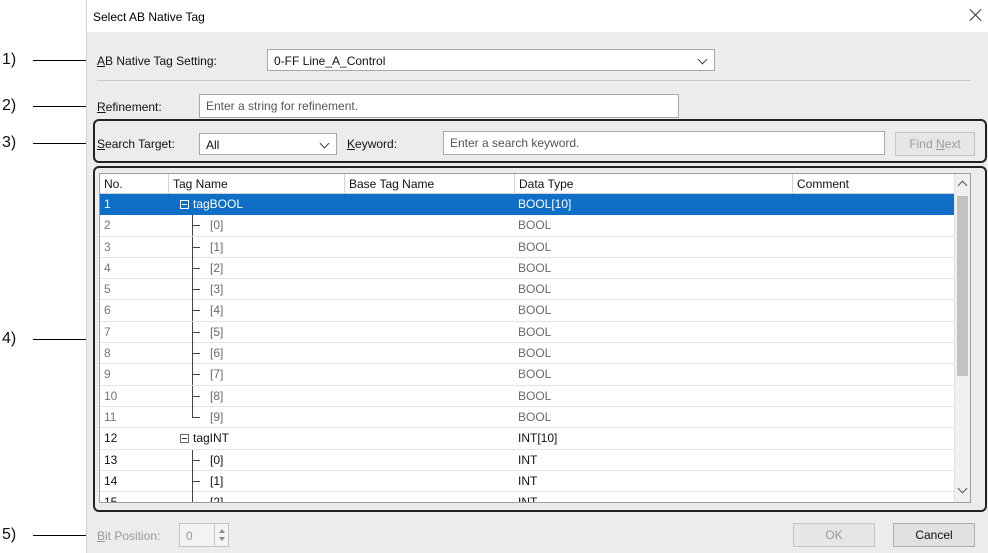 This screenshot has width=988, height=553. Describe the element at coordinates (534, 80) in the screenshot. I see `separator-line` at that location.